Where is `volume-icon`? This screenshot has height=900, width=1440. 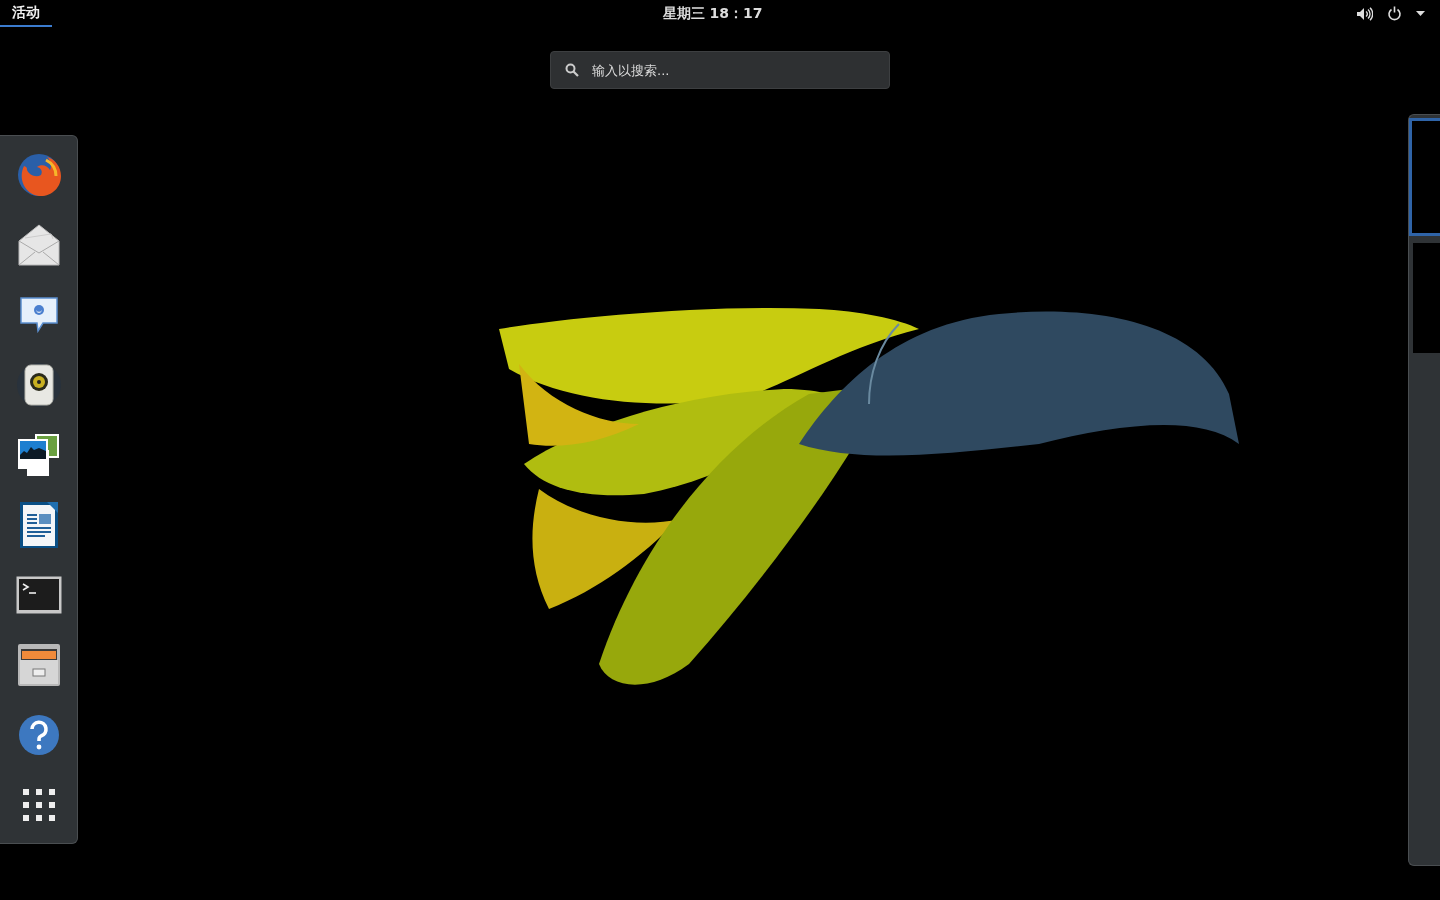
volume-icon is located at coordinates (1364, 13).